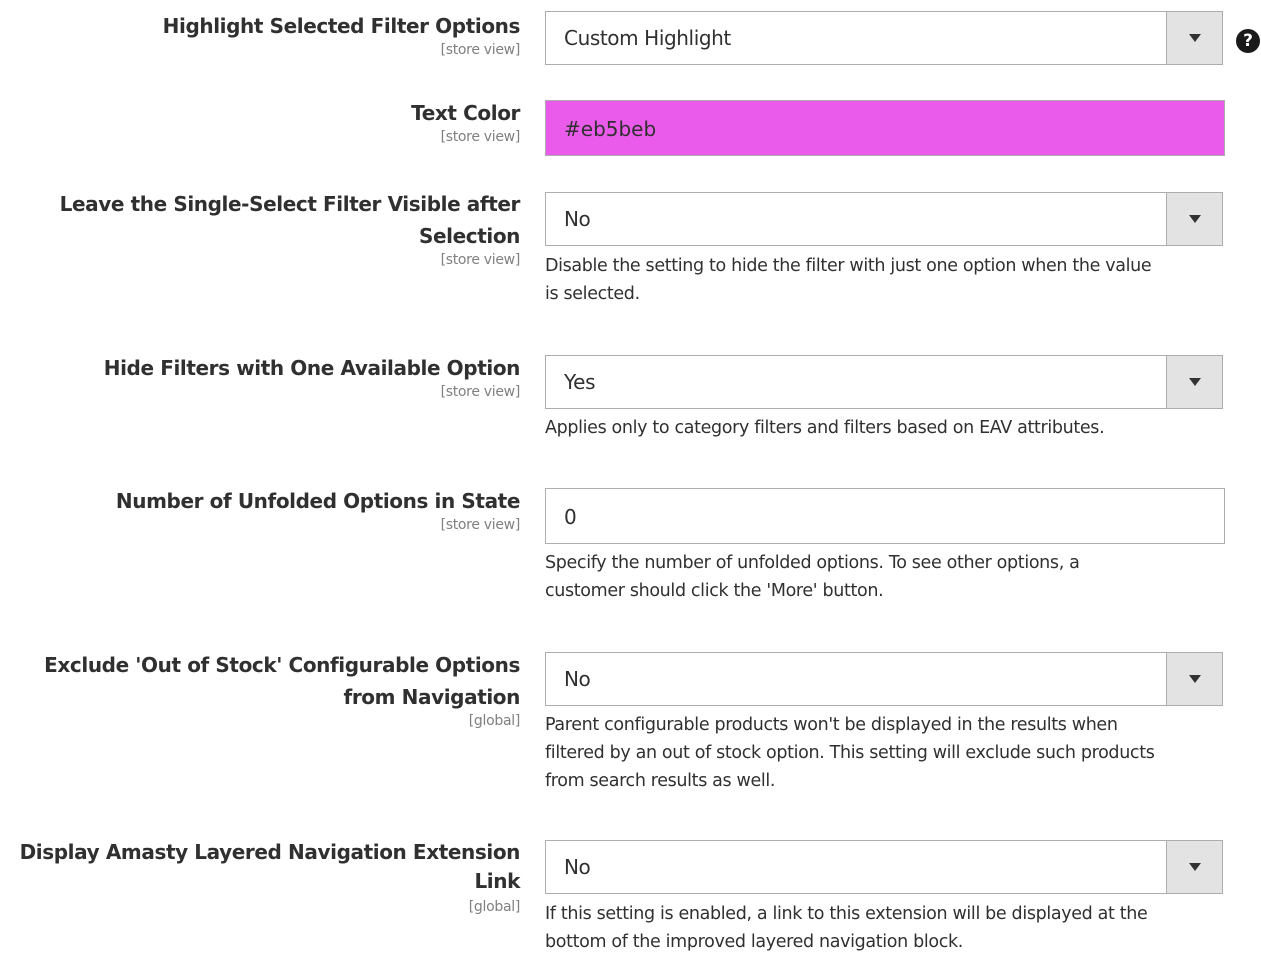 This screenshot has width=1261, height=953. What do you see at coordinates (660, 781) in the screenshot?
I see `note-line-3: from search results as well.` at bounding box center [660, 781].